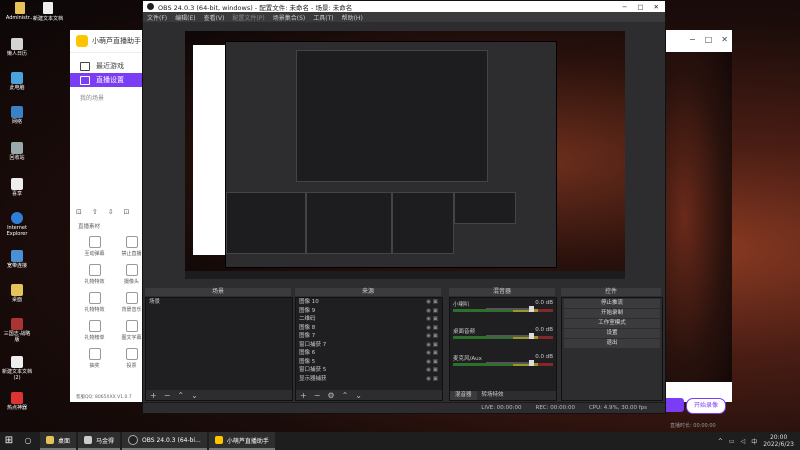  Describe the element at coordinates (369, 319) in the screenshot. I see `source-item: 二维码 ◉ ▣` at that location.